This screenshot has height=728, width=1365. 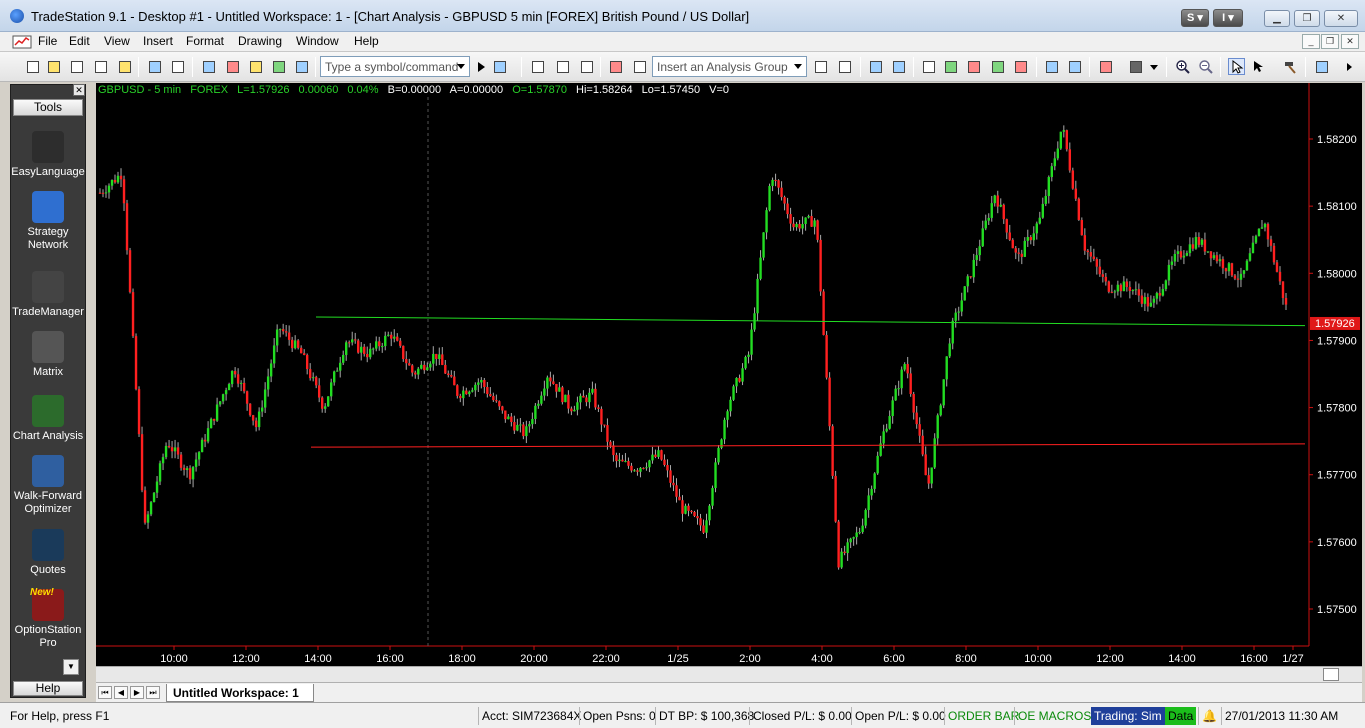 I want to click on analysis-group-save-button, so click(x=820, y=66).